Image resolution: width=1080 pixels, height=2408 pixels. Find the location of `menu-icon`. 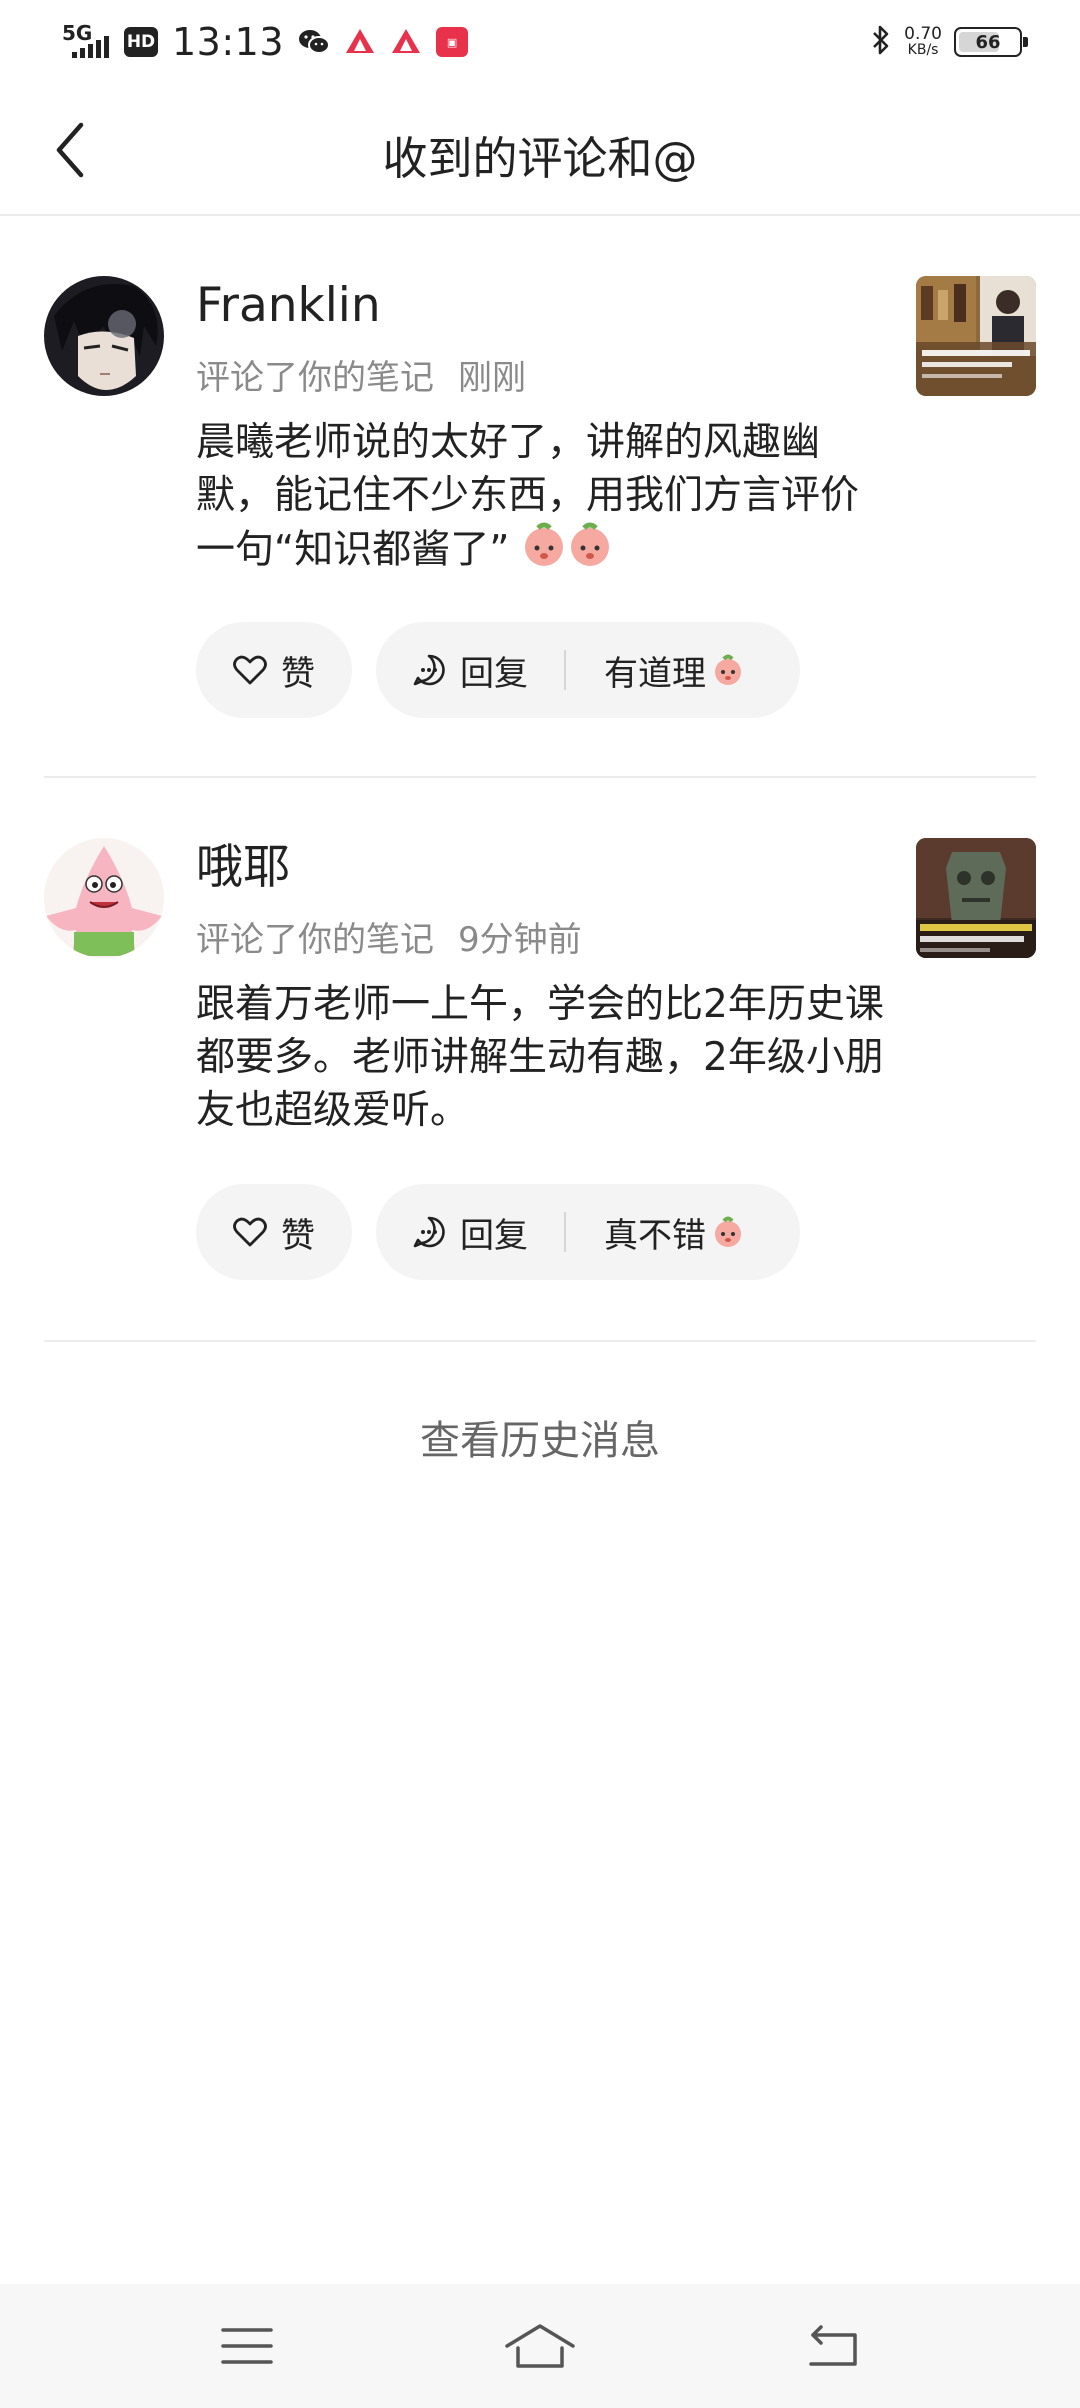

menu-icon is located at coordinates (246, 2346).